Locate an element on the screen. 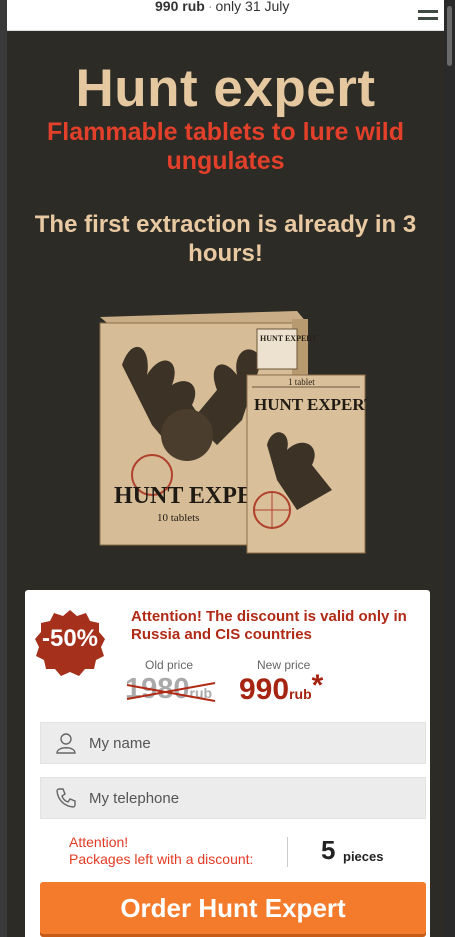 This screenshot has height=937, width=455. phone-input is located at coordinates (254, 798).